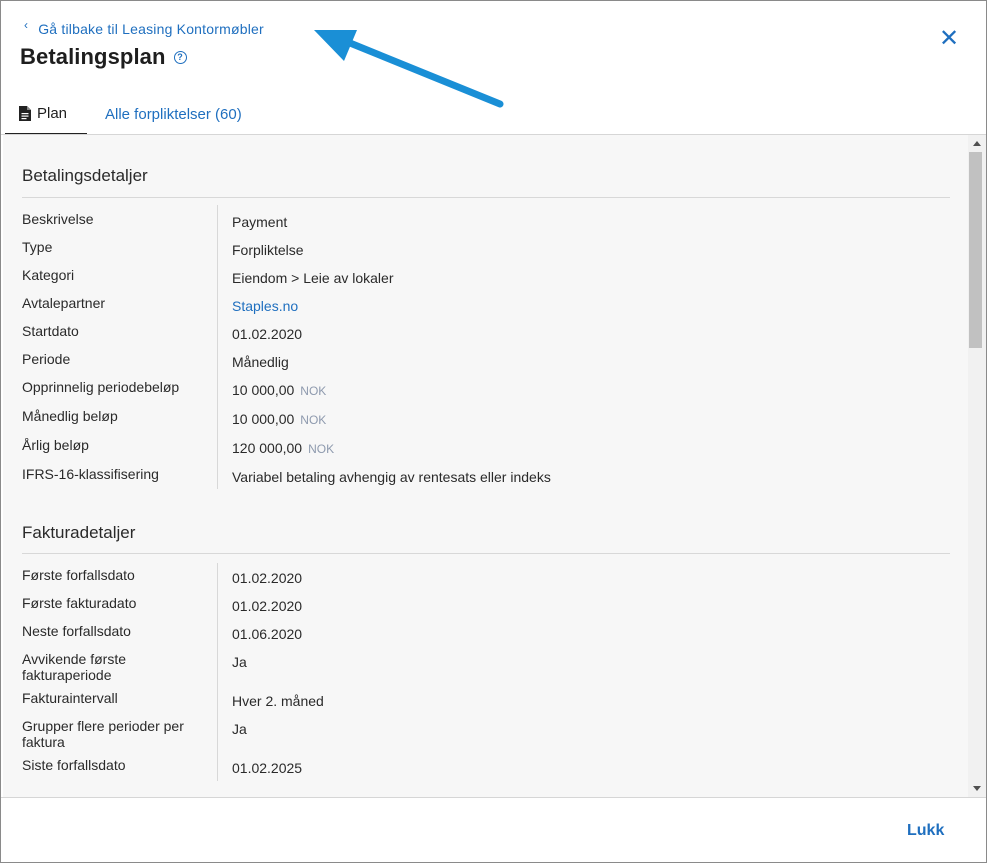  I want to click on tab-plan-label: Plan, so click(52, 113).